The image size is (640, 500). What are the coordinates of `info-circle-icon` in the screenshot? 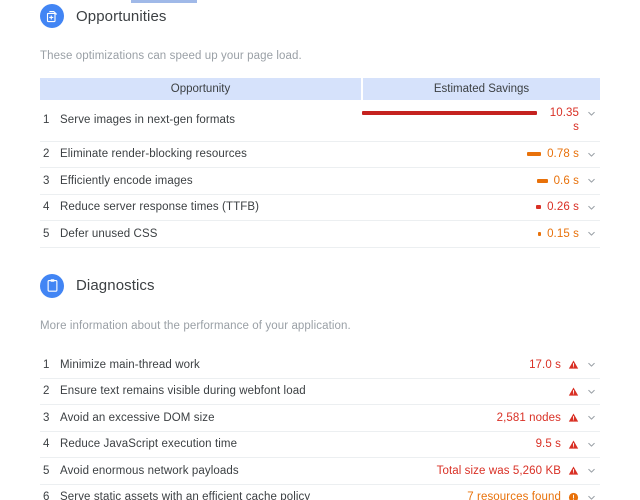 It's located at (573, 495).